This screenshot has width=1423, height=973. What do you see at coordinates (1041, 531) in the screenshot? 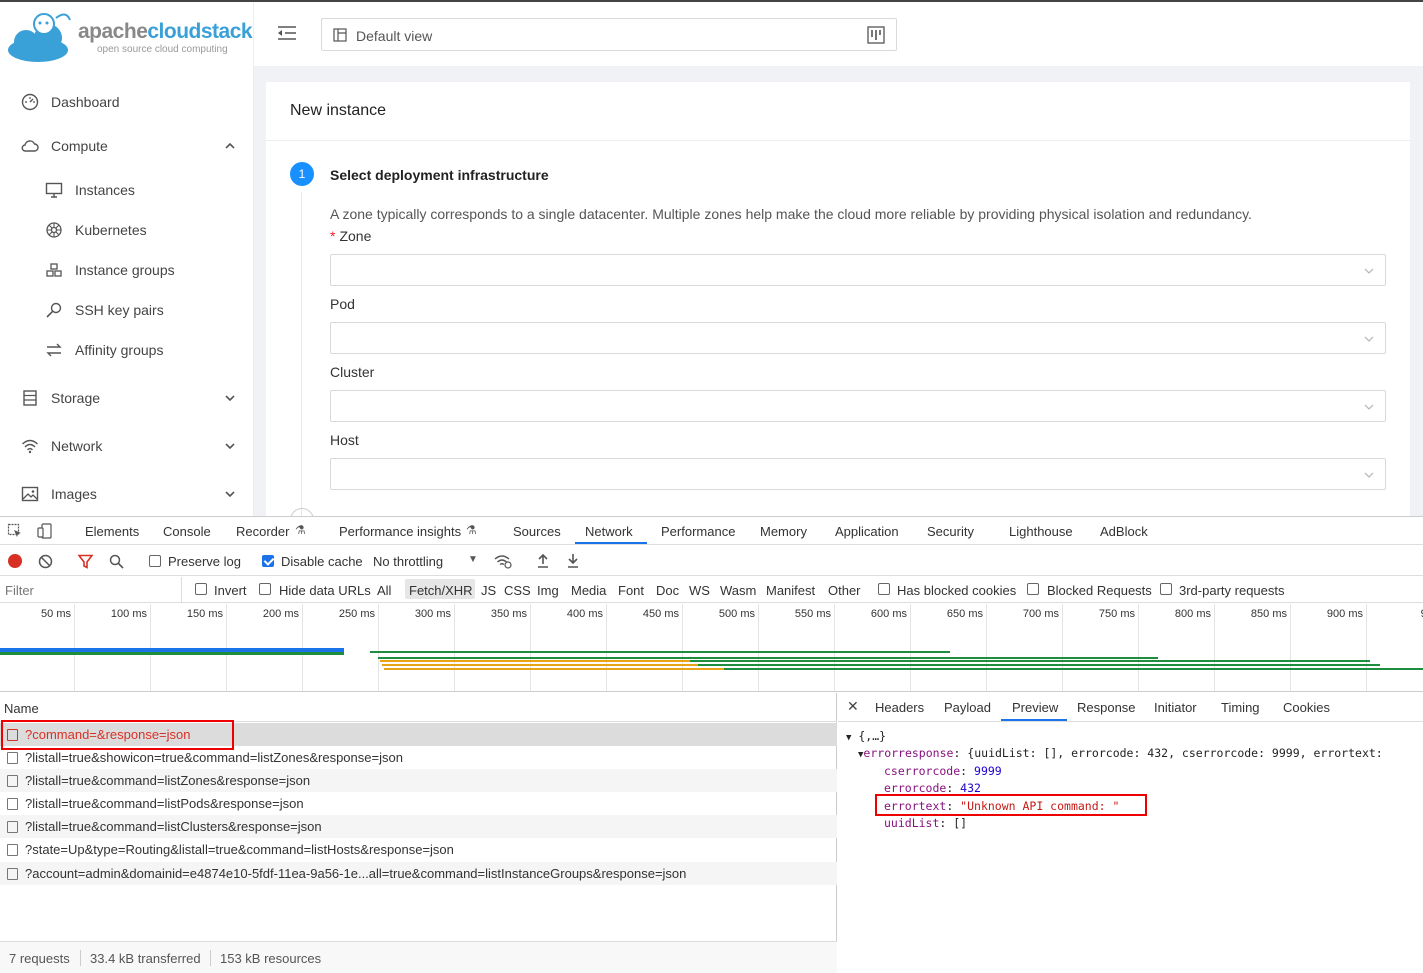
I see `tab-lighthouse: Lighthouse` at bounding box center [1041, 531].